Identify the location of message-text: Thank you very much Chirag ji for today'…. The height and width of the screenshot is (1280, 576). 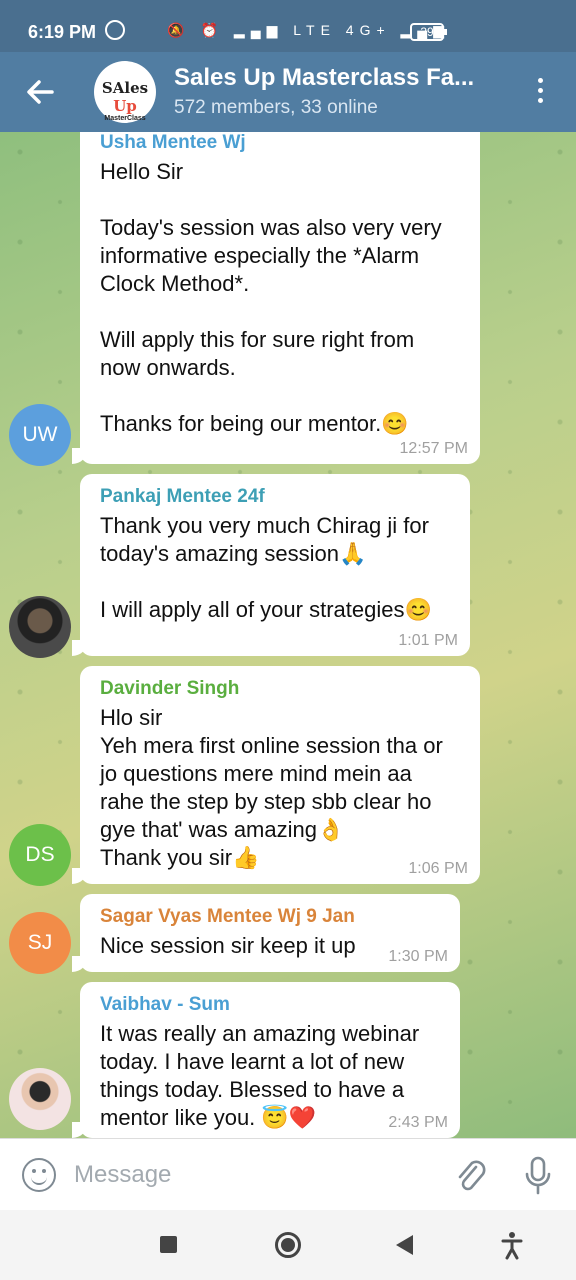
(266, 567).